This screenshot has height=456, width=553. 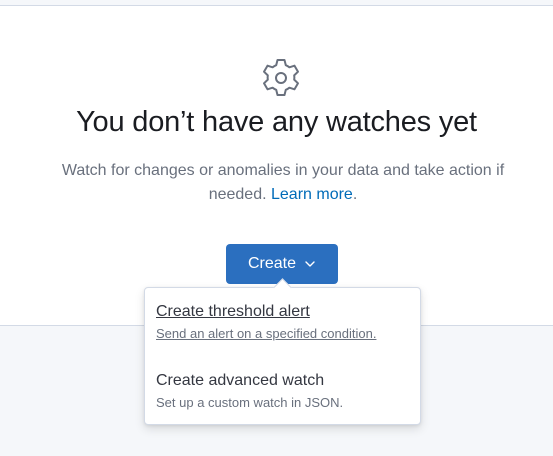 What do you see at coordinates (233, 311) in the screenshot?
I see `menu-item-label: Create threshold alert` at bounding box center [233, 311].